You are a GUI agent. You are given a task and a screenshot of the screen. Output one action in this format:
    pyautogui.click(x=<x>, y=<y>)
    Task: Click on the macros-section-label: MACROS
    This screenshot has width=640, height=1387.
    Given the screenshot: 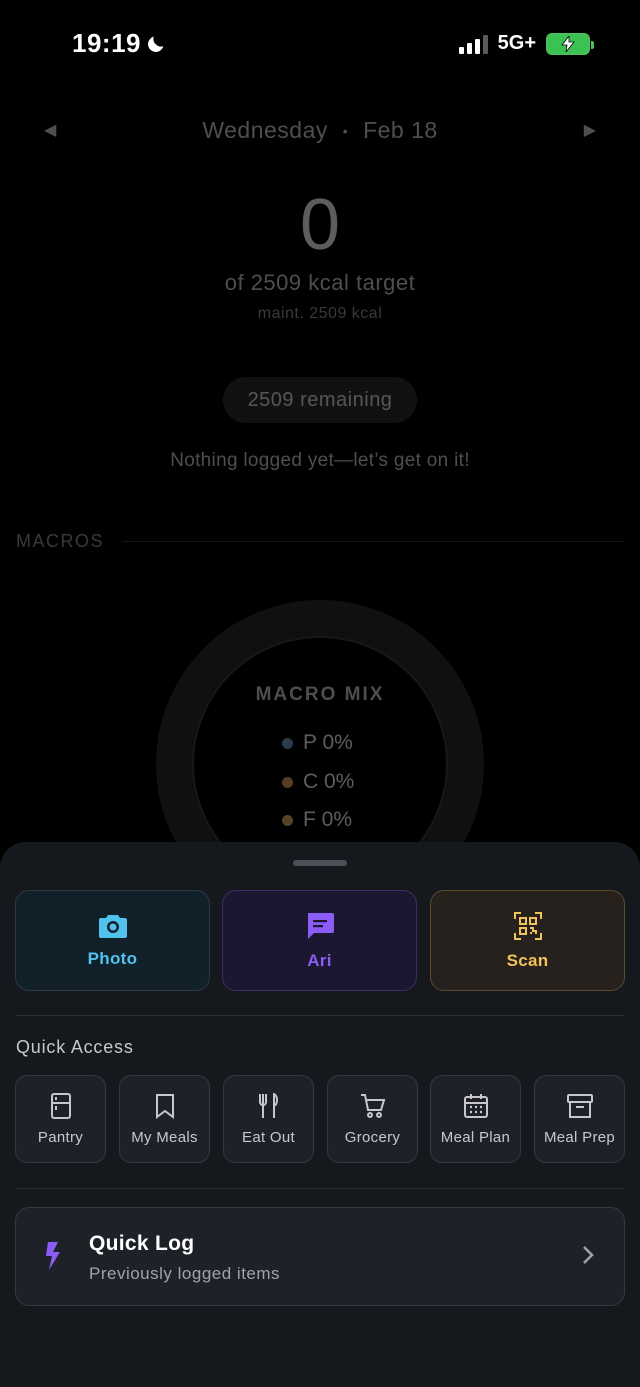 What is the action you would take?
    pyautogui.click(x=60, y=541)
    